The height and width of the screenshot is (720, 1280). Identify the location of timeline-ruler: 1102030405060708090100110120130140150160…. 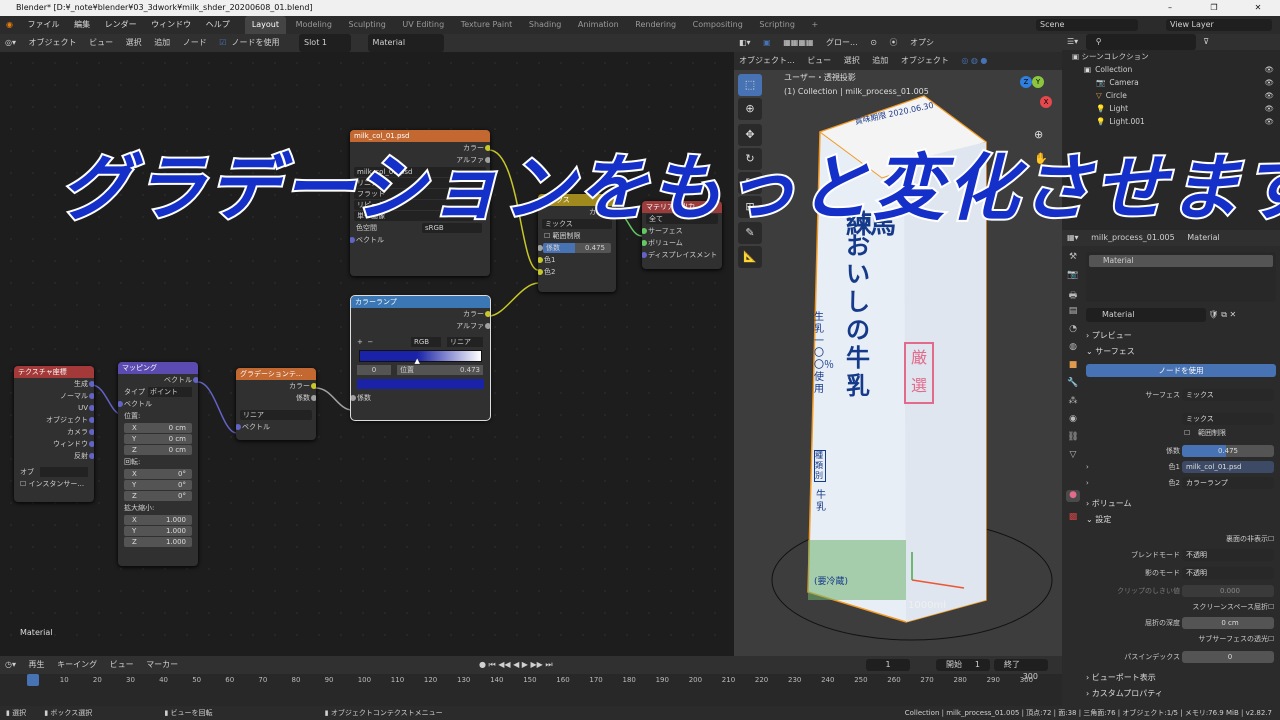
(531, 681).